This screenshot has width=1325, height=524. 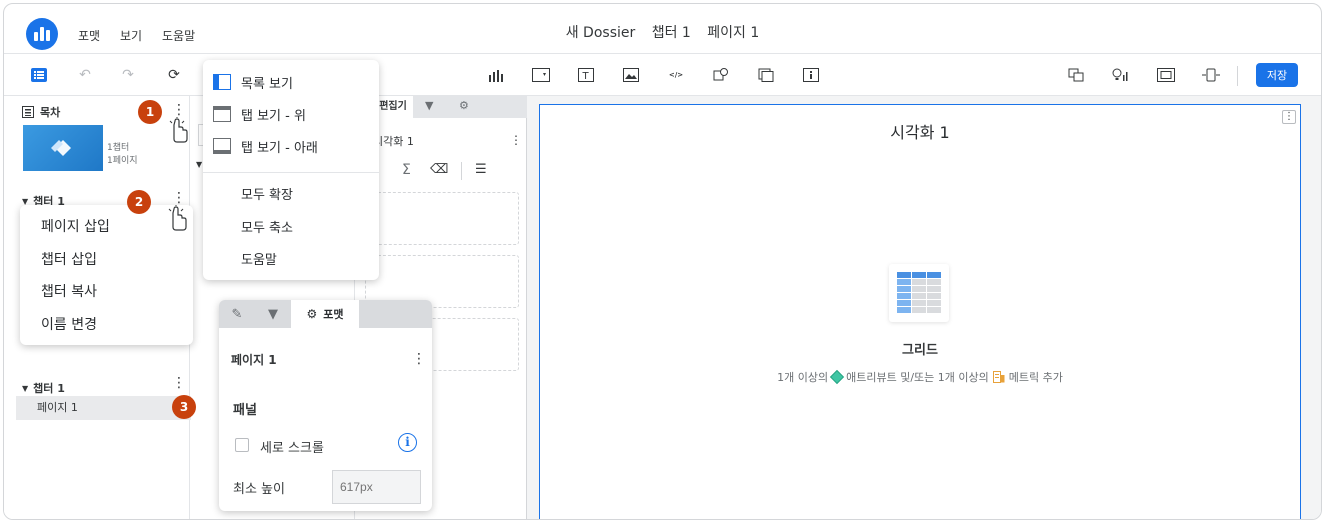 I want to click on filter-selector-icon, so click(x=541, y=75).